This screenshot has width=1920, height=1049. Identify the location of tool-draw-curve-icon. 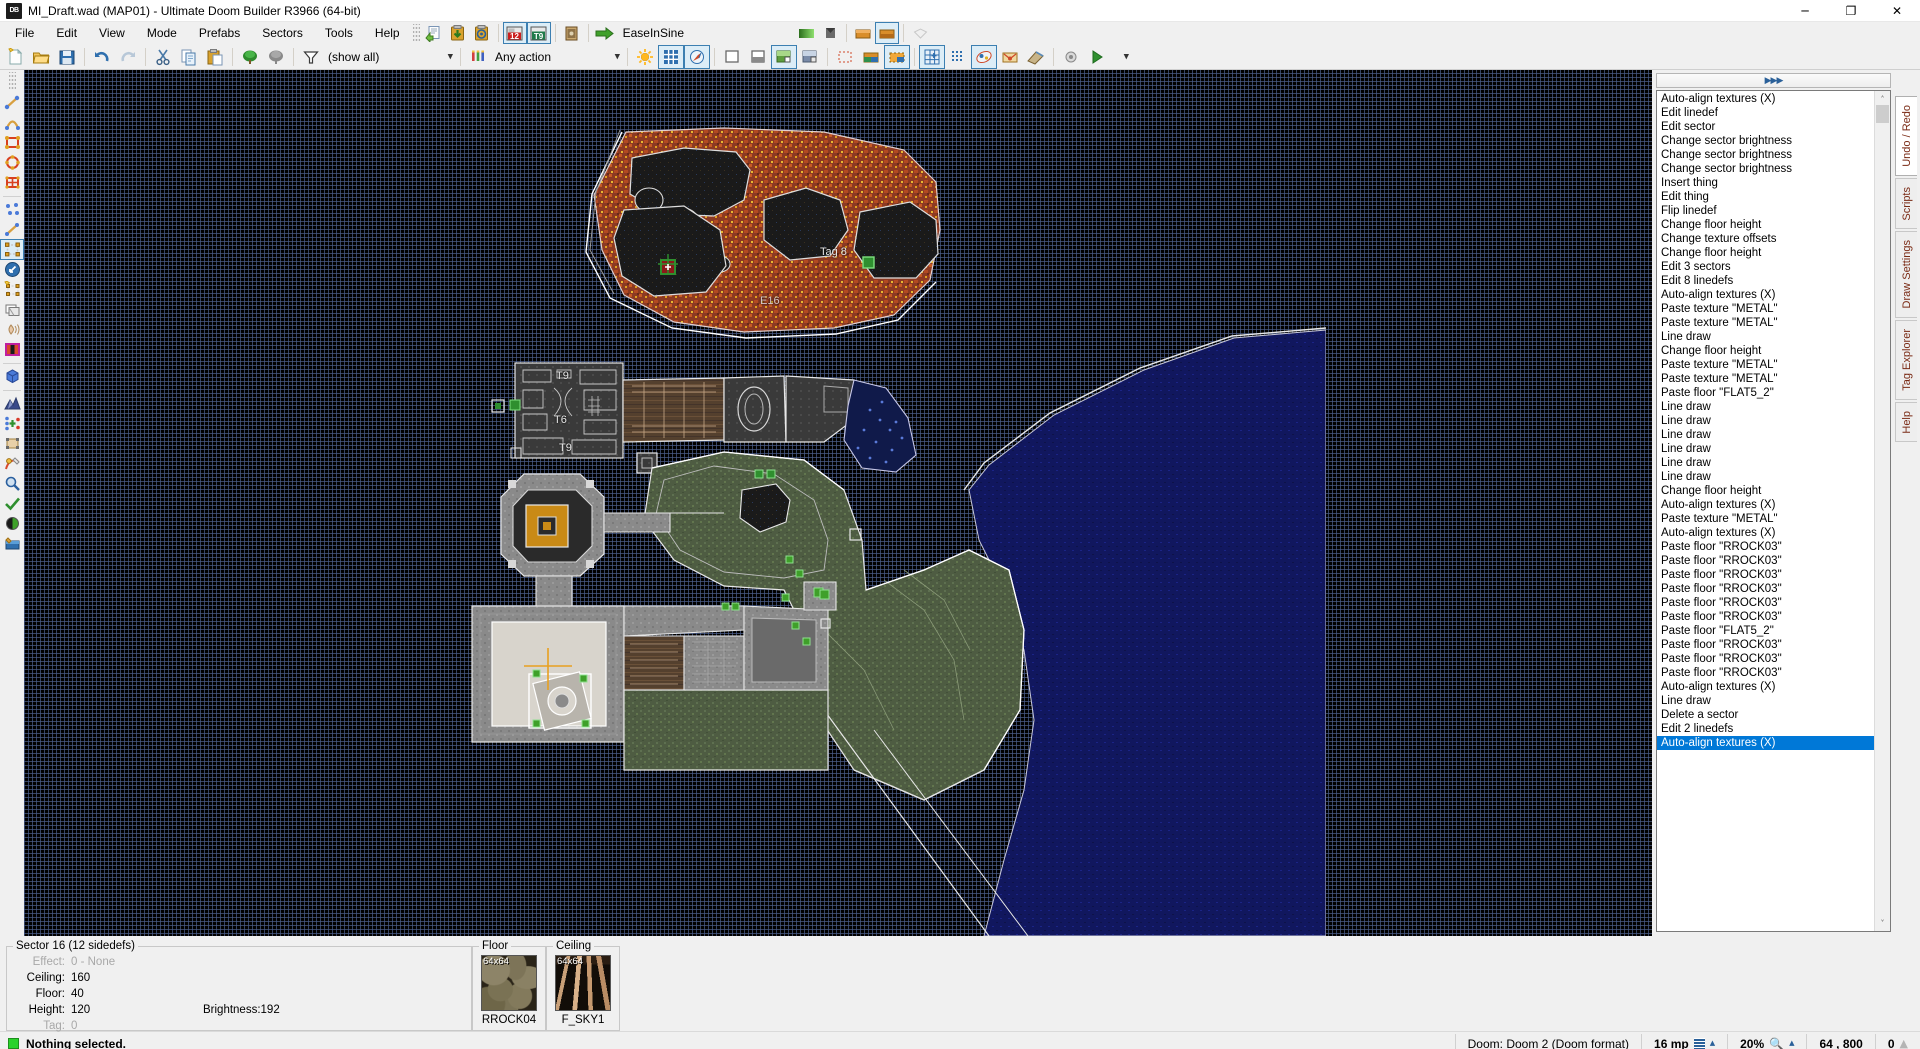
(12, 122).